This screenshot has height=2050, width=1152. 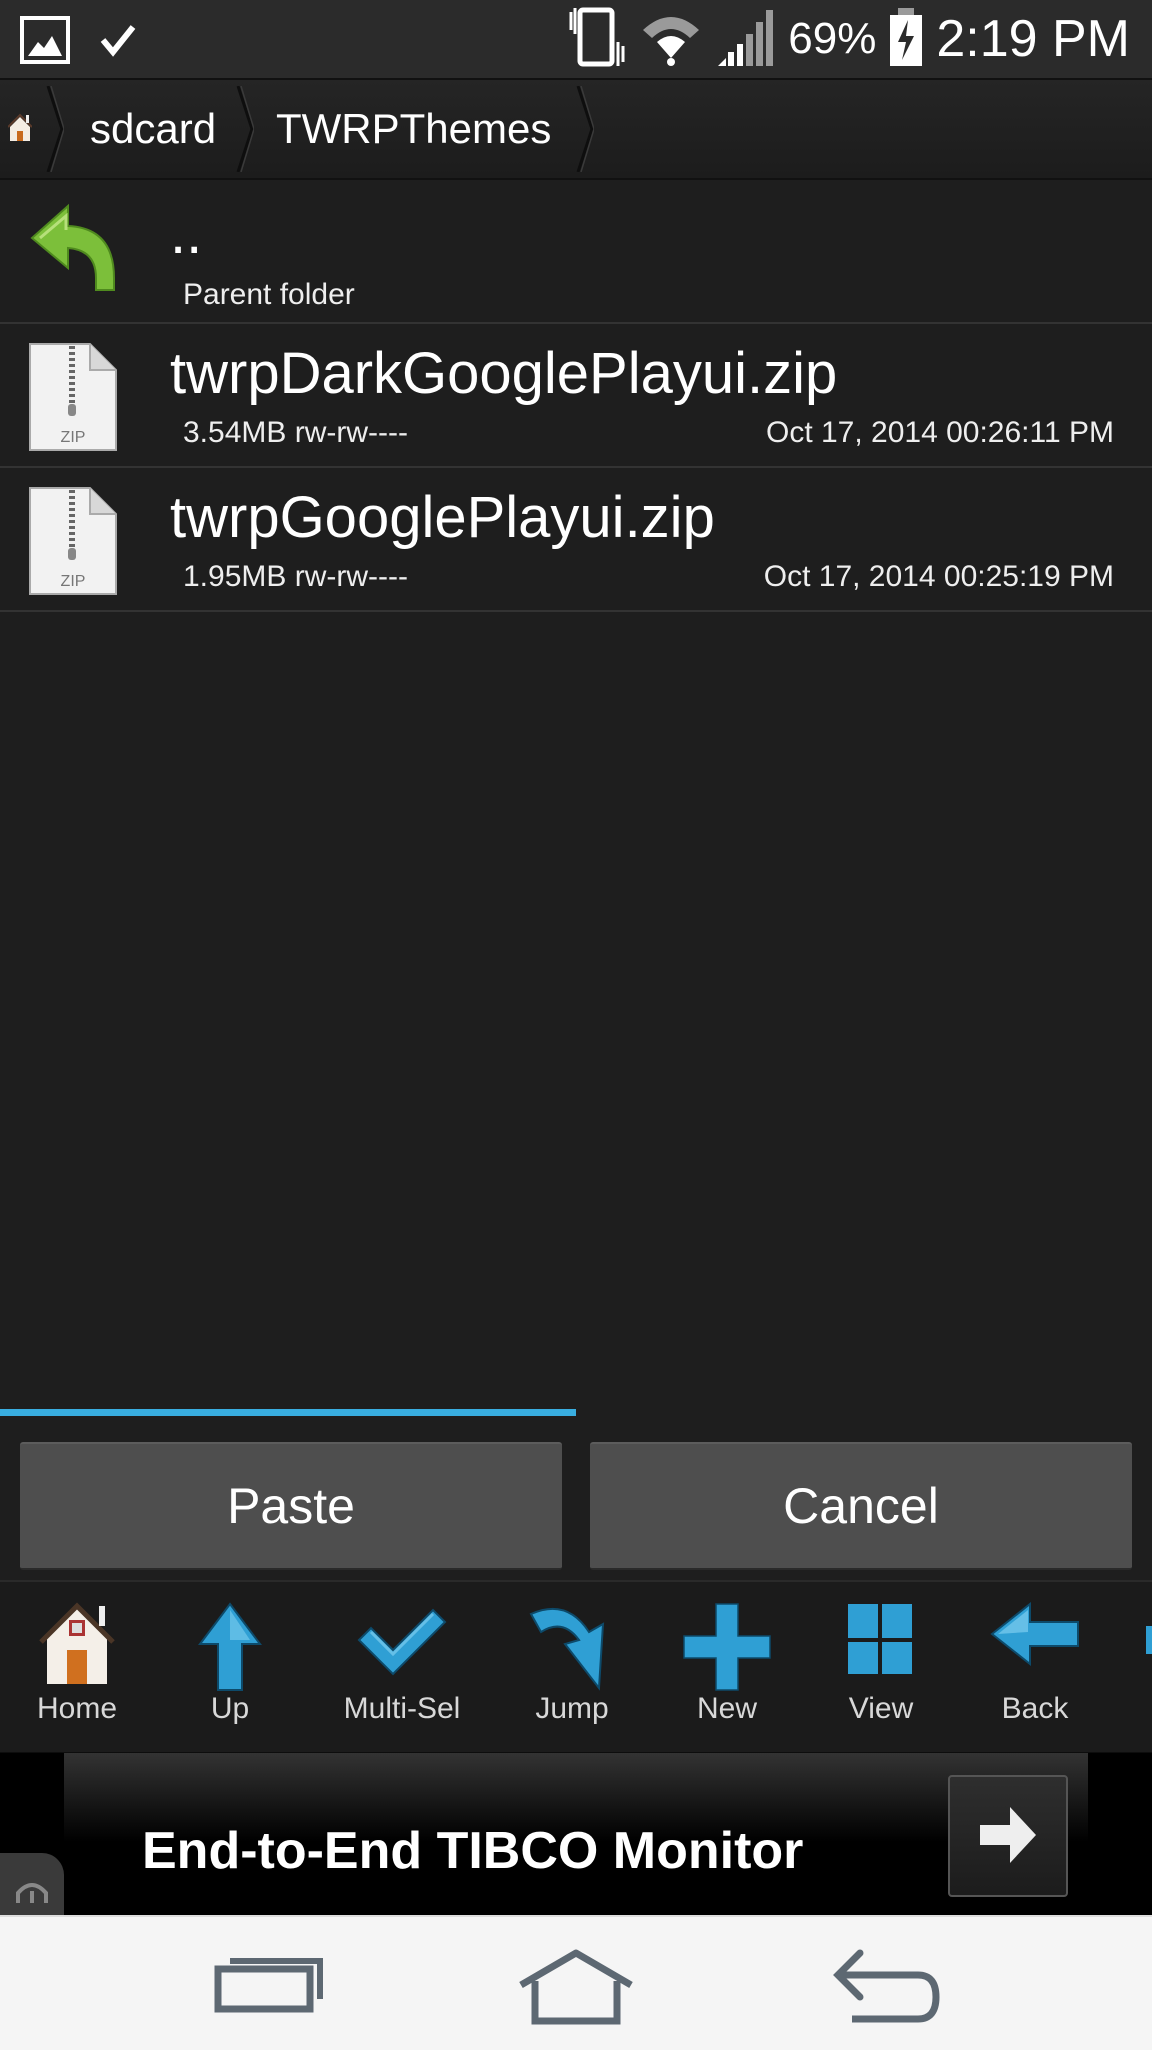 I want to click on toolbar-up-button: Up, so click(x=230, y=1667).